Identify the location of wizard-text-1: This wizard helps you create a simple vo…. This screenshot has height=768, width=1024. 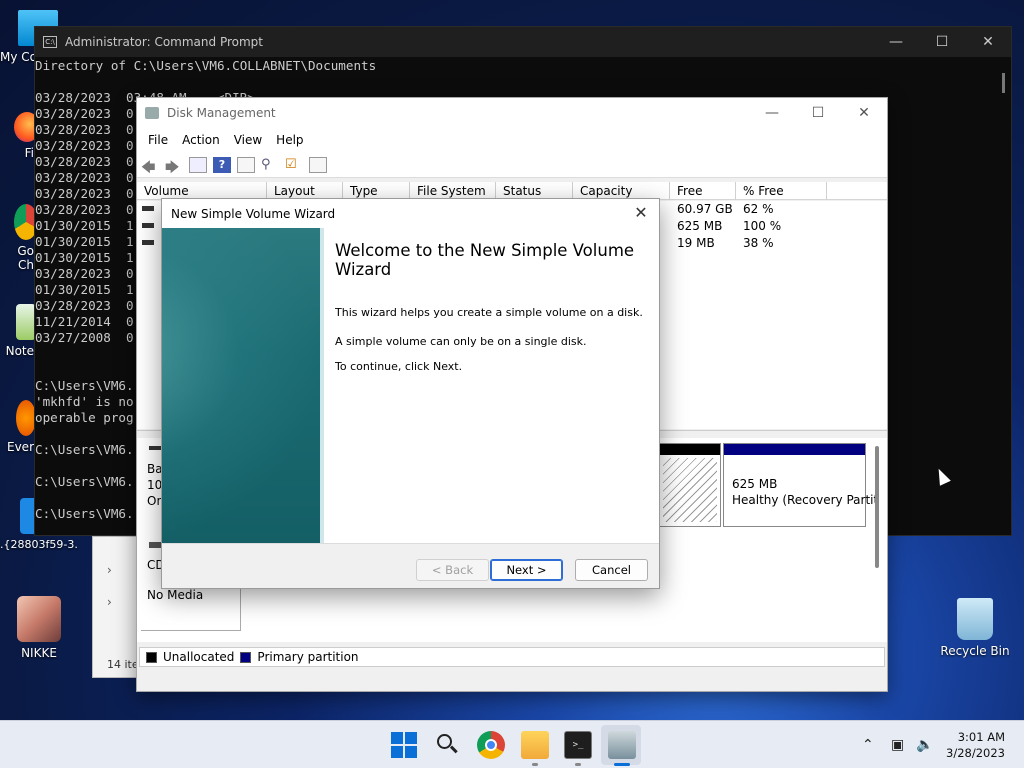
(489, 312).